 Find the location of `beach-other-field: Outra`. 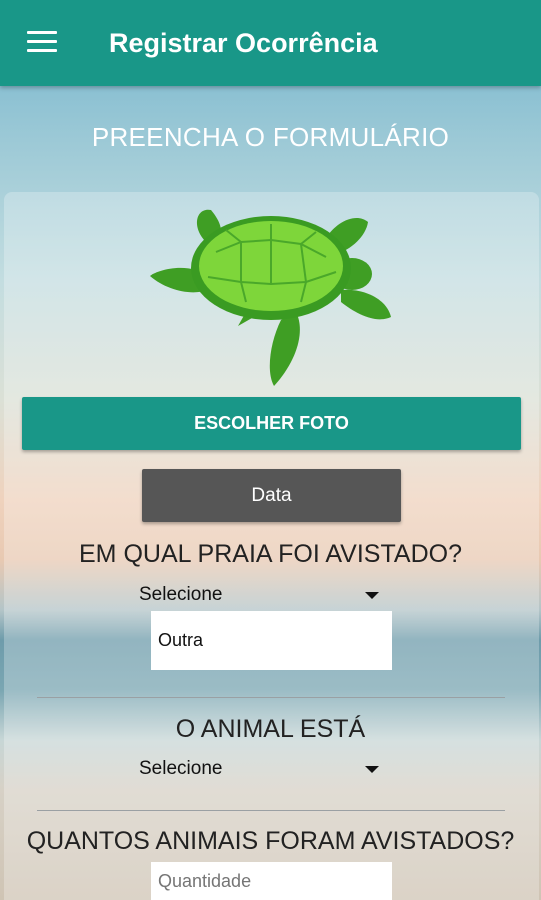

beach-other-field: Outra is located at coordinates (271, 640).